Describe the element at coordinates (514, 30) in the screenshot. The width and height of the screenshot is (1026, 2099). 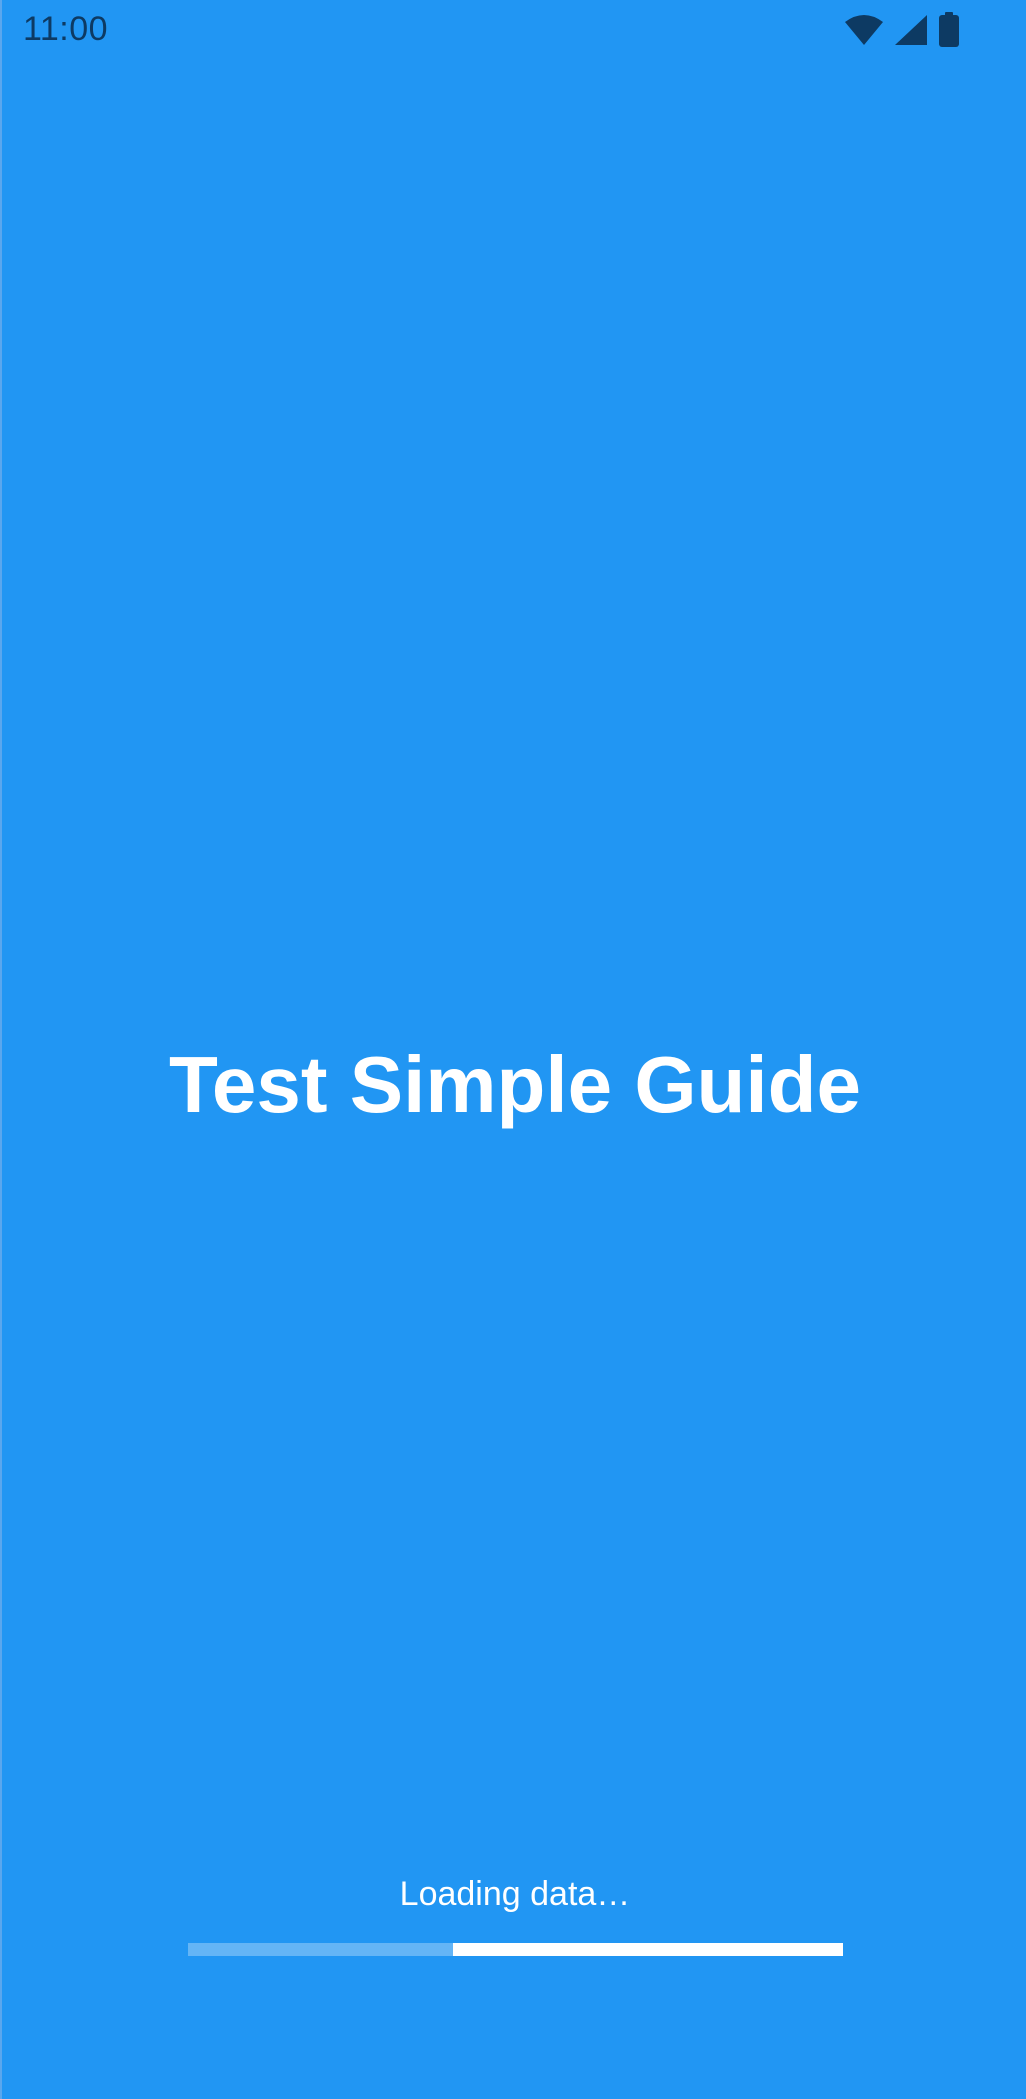
I see `status-bar: 11:00` at that location.